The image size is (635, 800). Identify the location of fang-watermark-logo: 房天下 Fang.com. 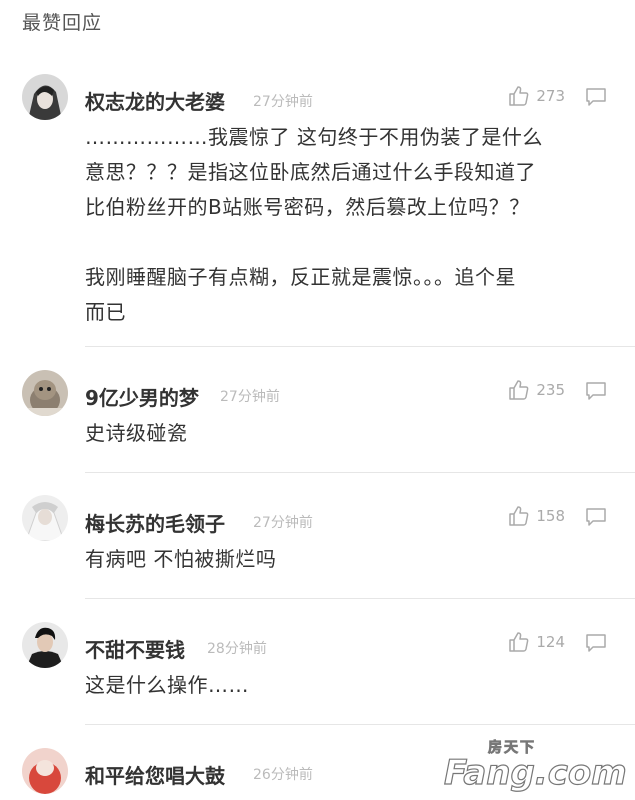
(535, 765).